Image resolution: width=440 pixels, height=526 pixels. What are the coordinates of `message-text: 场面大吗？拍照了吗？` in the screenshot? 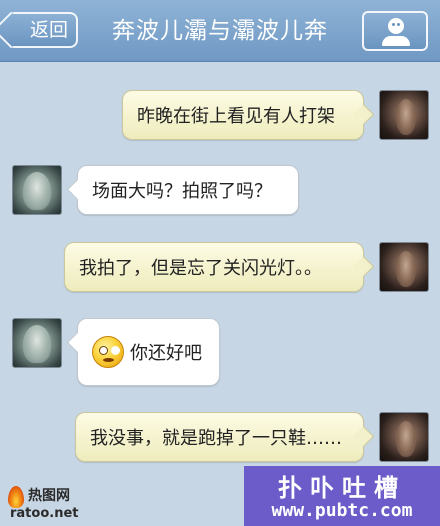 It's located at (182, 191).